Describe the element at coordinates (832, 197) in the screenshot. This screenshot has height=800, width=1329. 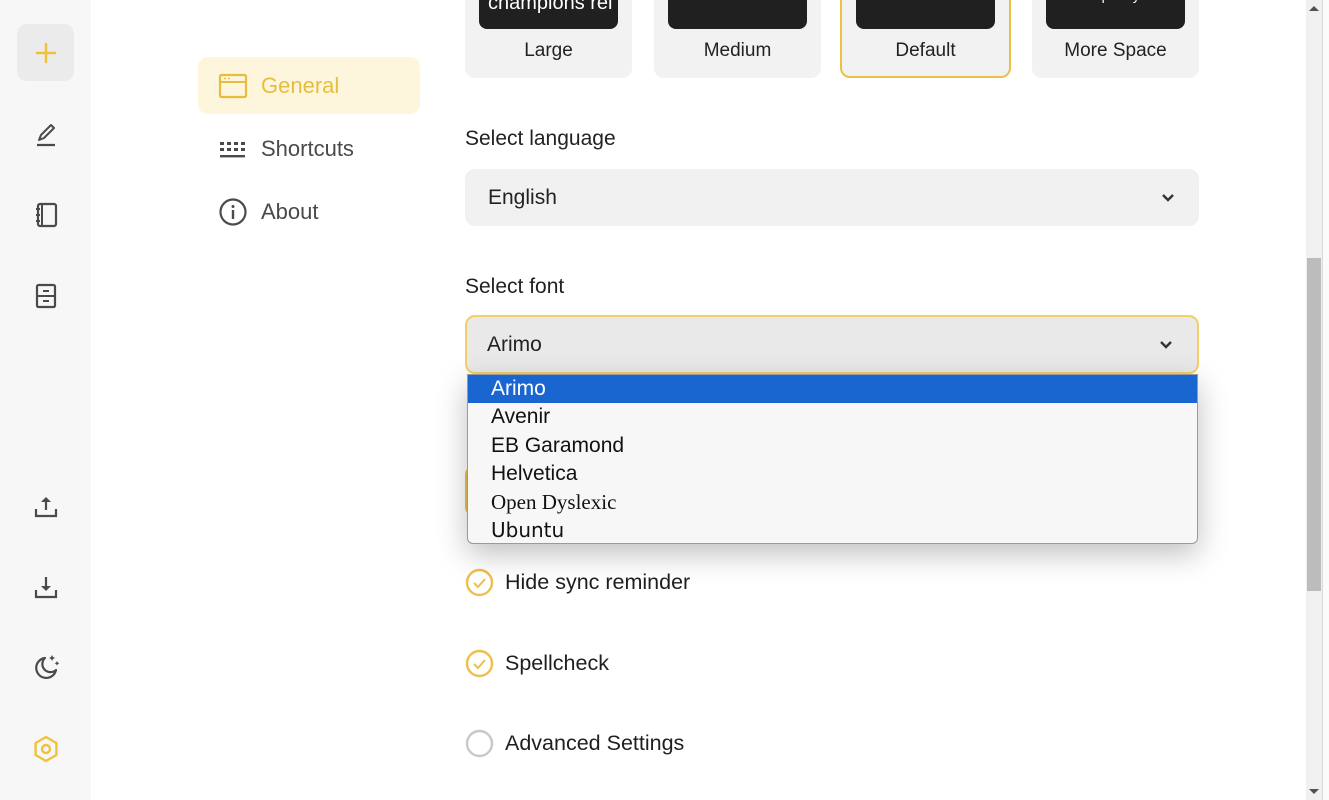
I see `language-select: English` at that location.